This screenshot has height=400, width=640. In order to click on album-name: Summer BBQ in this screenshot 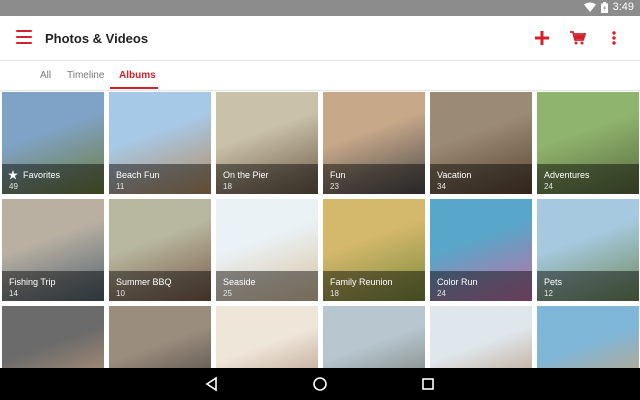, I will do `click(144, 282)`.